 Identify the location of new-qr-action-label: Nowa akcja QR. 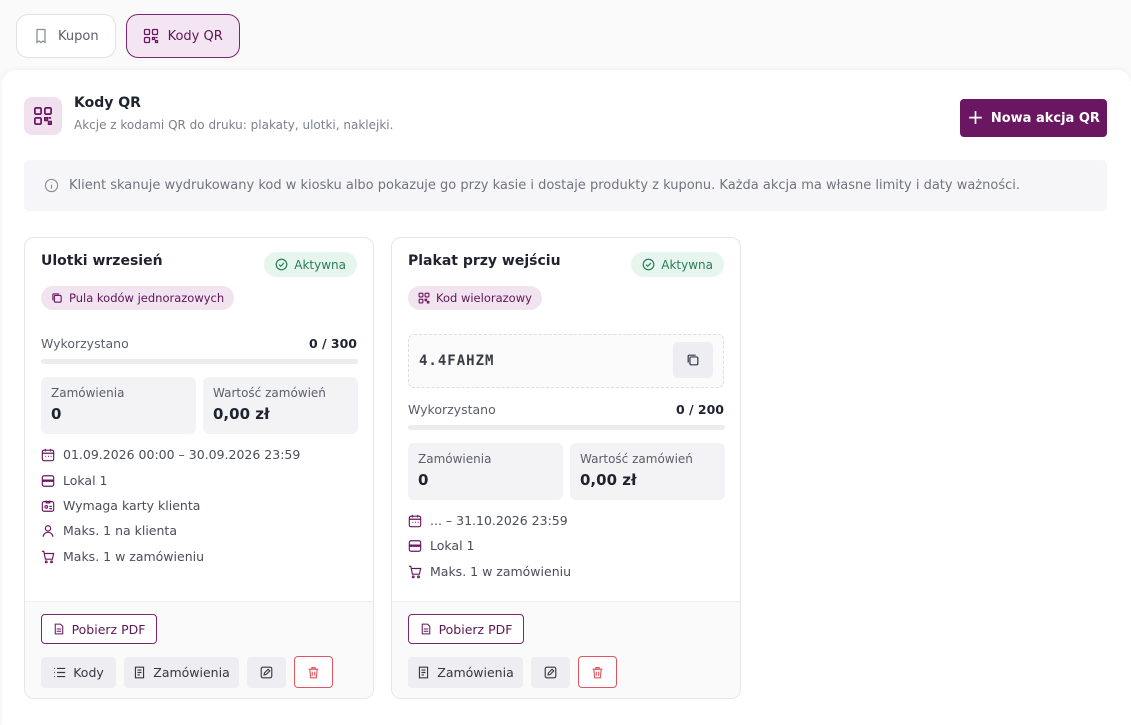
(1045, 118).